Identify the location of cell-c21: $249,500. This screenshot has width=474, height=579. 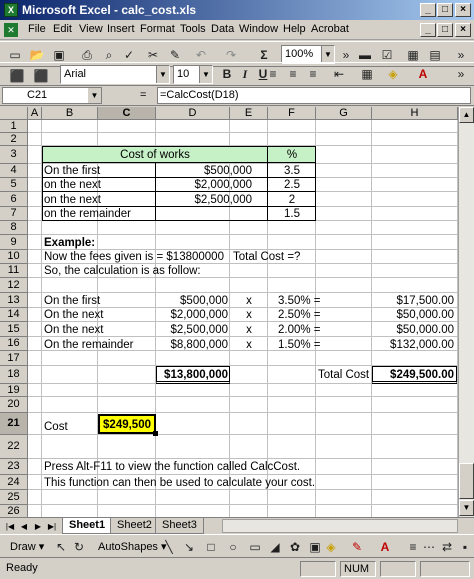
(125, 425).